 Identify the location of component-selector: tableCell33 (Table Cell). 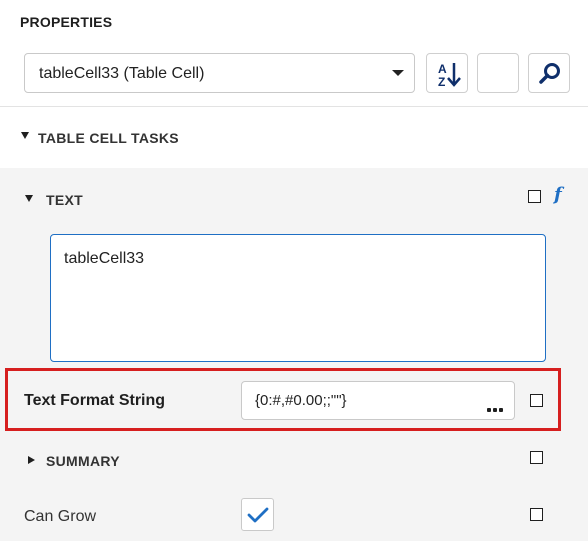
(219, 73).